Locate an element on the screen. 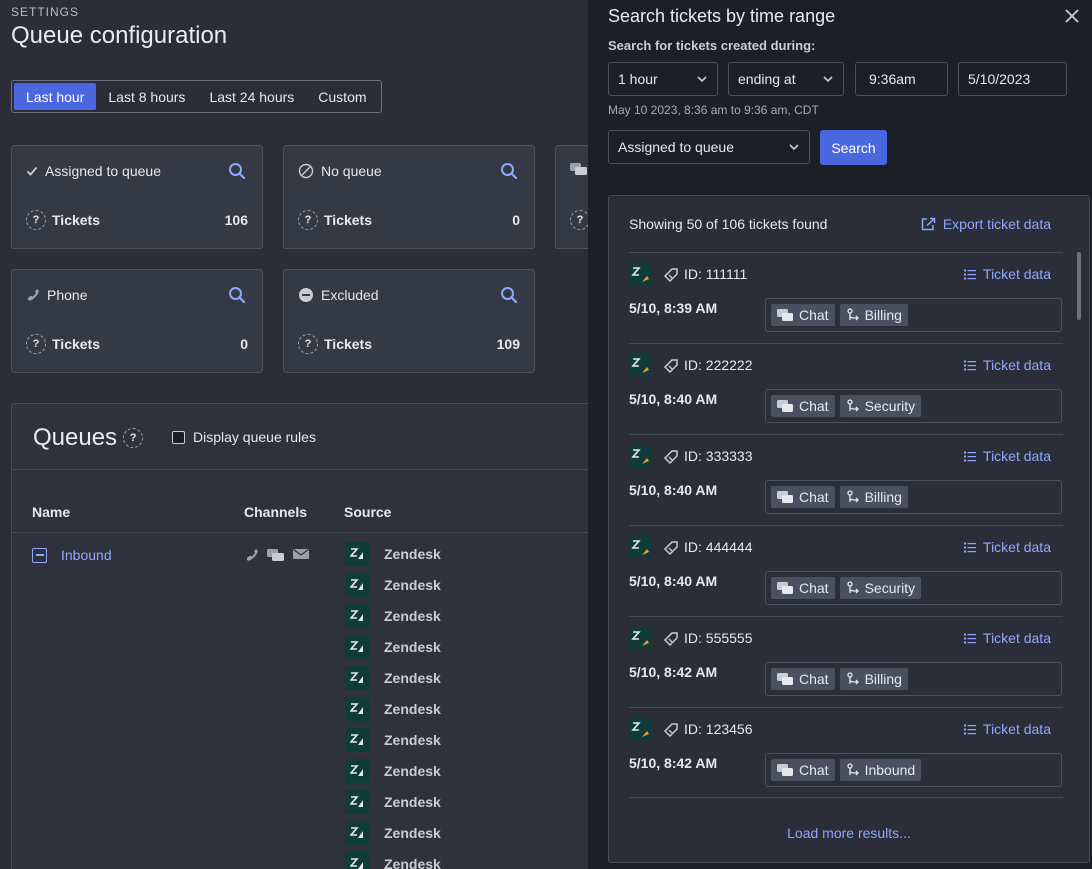 This screenshot has height=869, width=1092. mail-icon is located at coordinates (301, 553).